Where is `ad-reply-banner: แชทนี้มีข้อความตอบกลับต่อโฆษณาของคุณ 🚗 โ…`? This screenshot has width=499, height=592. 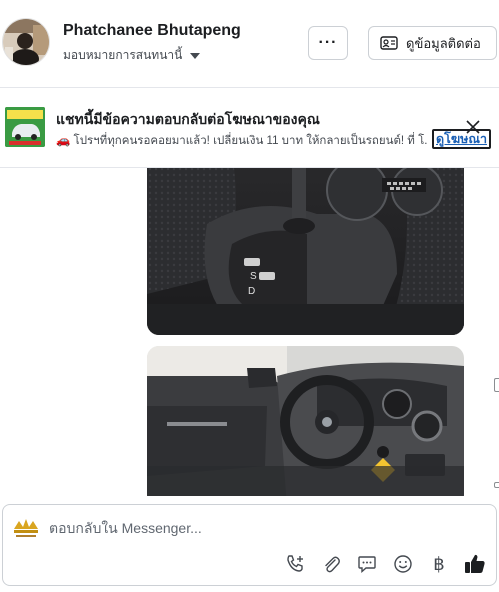
ad-reply-banner: แชทนี้มีข้อความตอบกลับต่อโฆษณาของคุณ 🚗 โ… is located at coordinates (249, 132).